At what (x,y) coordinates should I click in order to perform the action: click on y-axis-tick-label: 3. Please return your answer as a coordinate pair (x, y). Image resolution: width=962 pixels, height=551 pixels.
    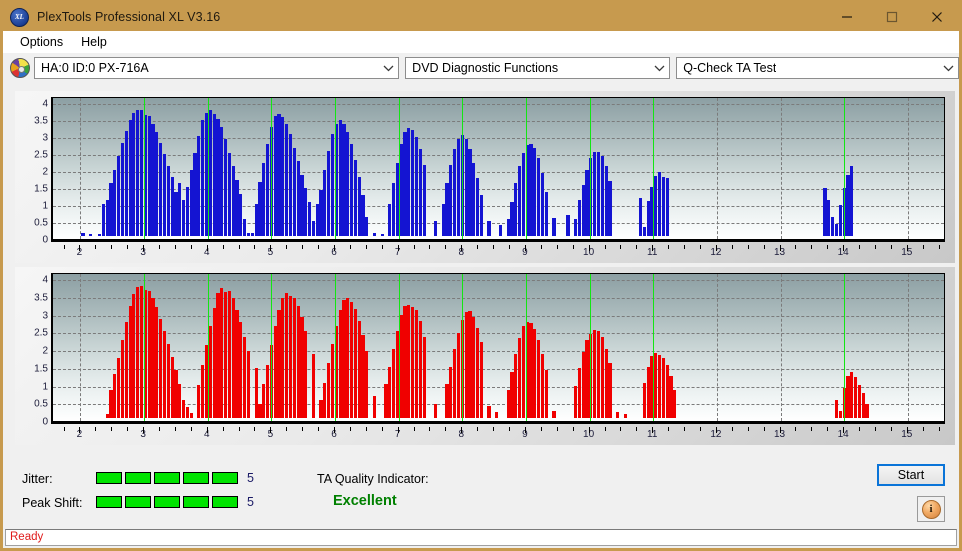
    Looking at the image, I should click on (45, 138).